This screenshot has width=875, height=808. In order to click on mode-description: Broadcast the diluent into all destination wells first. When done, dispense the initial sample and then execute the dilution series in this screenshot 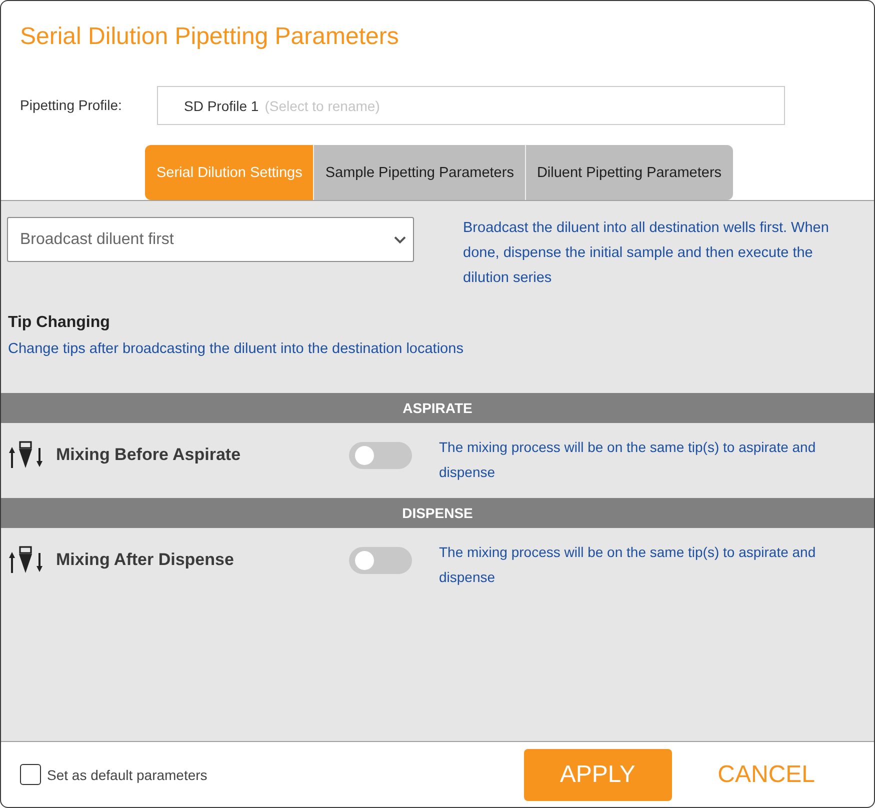, I will do `click(646, 253)`.